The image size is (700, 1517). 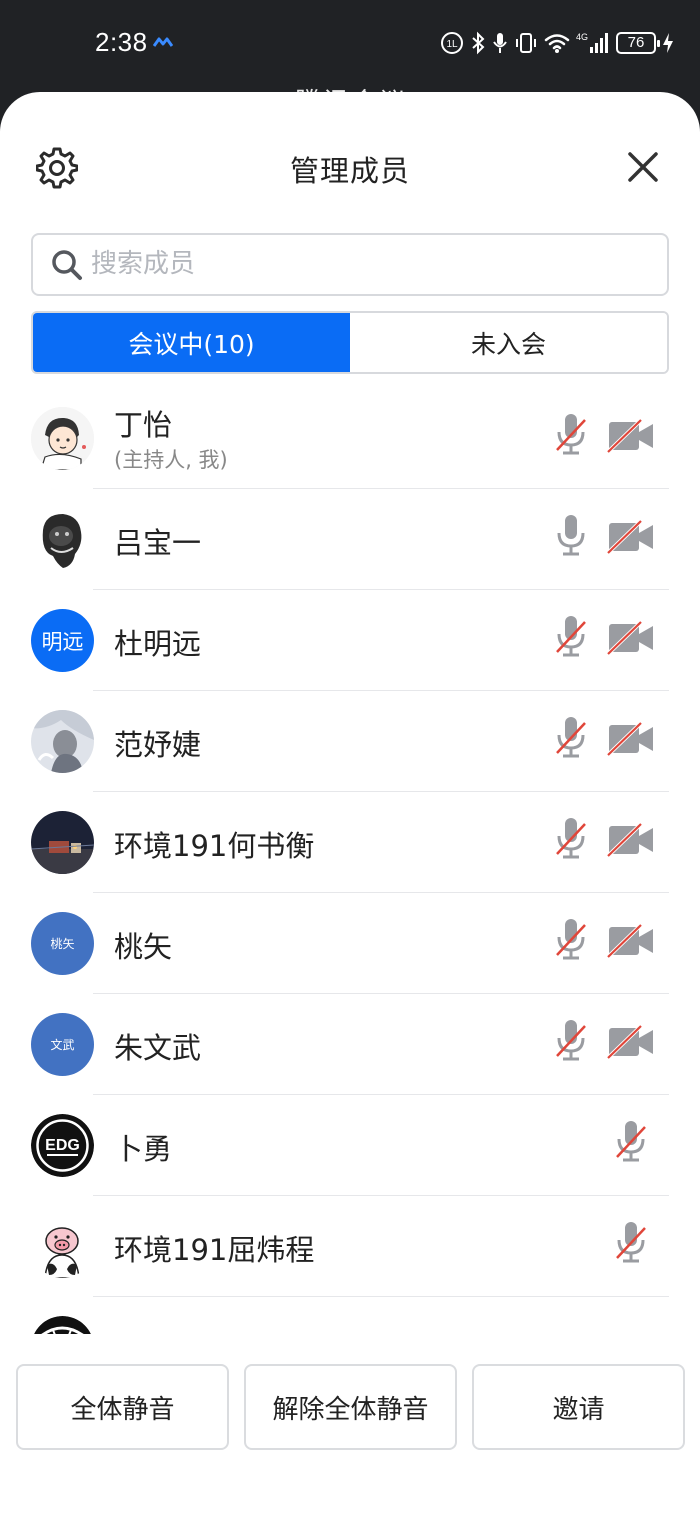 I want to click on tab-not-joined: 未入会, so click(x=508, y=342).